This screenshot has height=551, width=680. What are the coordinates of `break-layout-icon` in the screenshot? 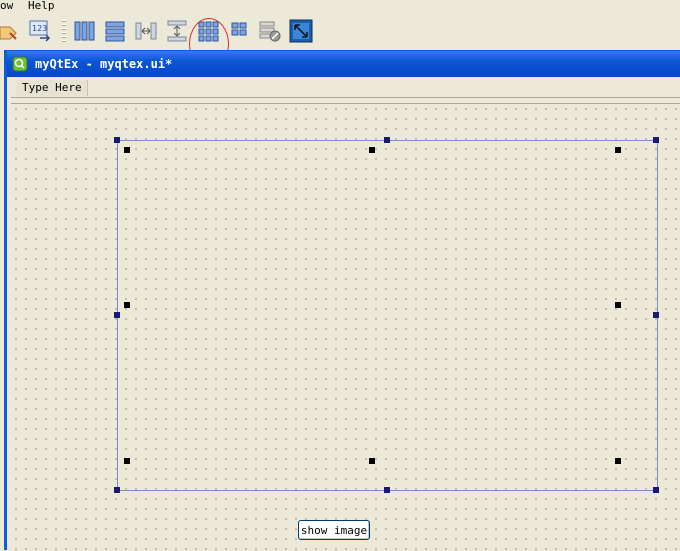 It's located at (270, 31).